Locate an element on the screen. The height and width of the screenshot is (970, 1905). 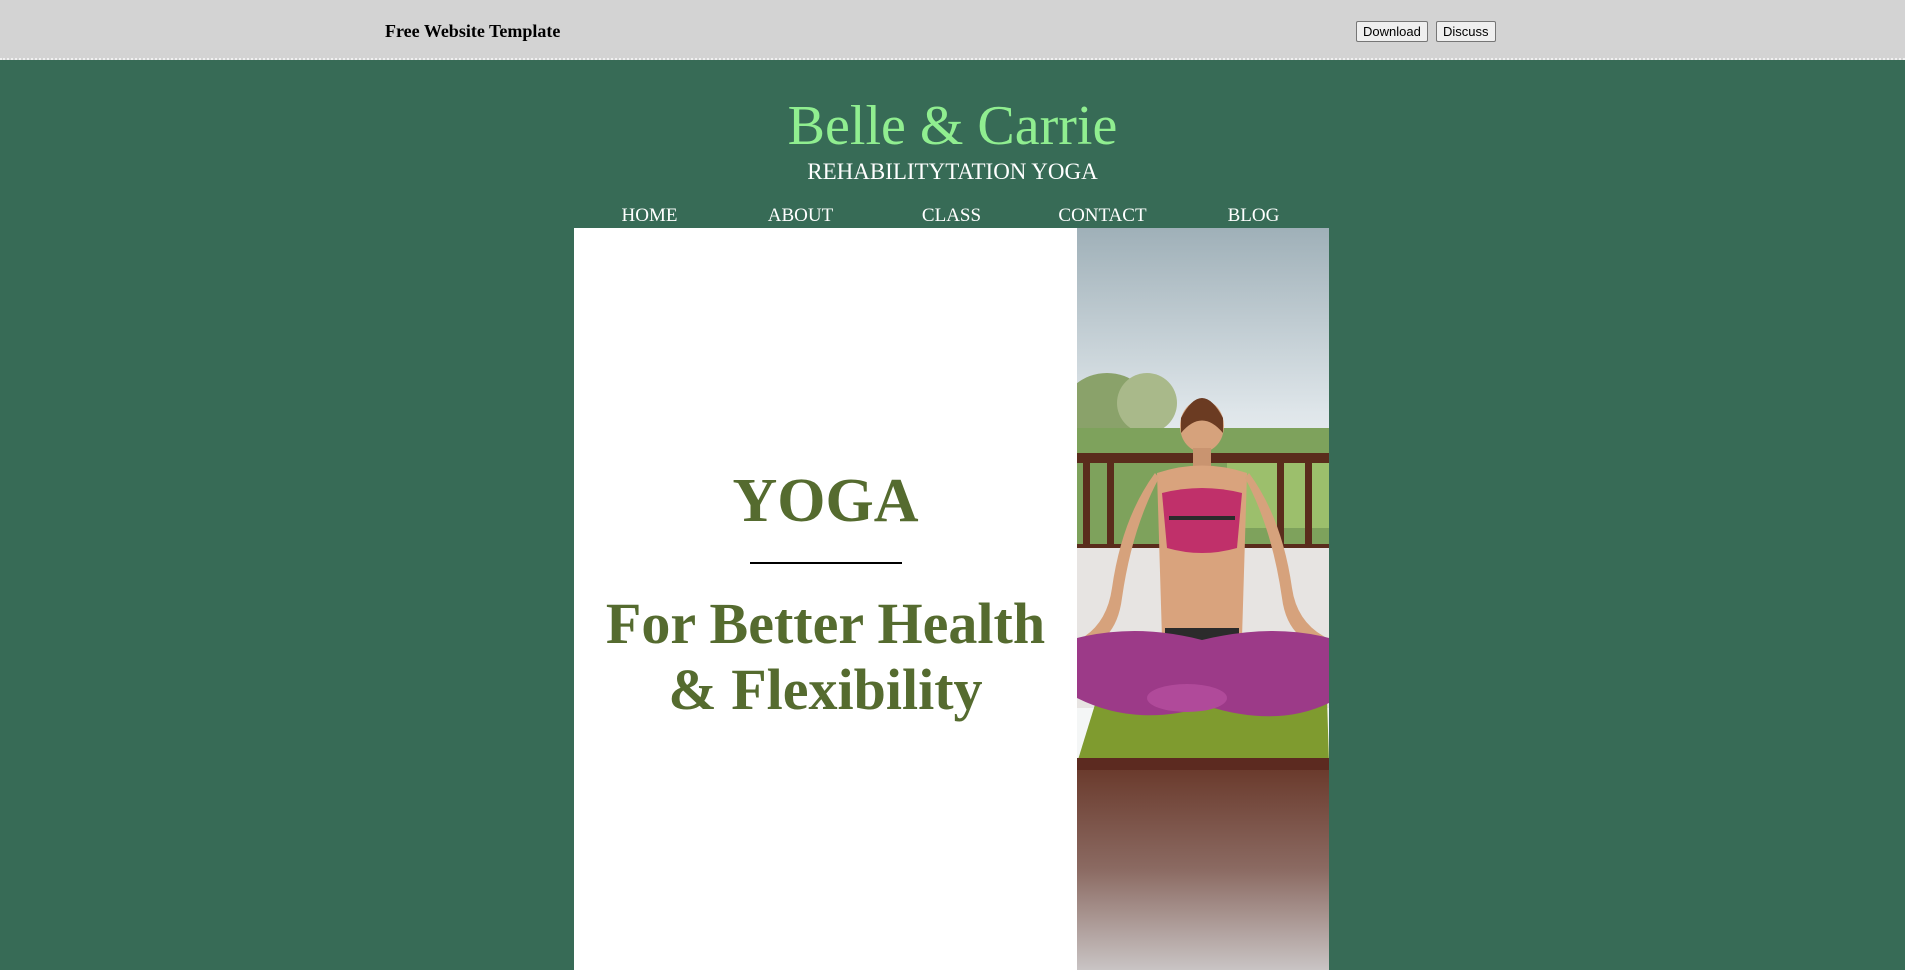
template-topbar: Free Website Template Download Discuss is located at coordinates (952, 30).